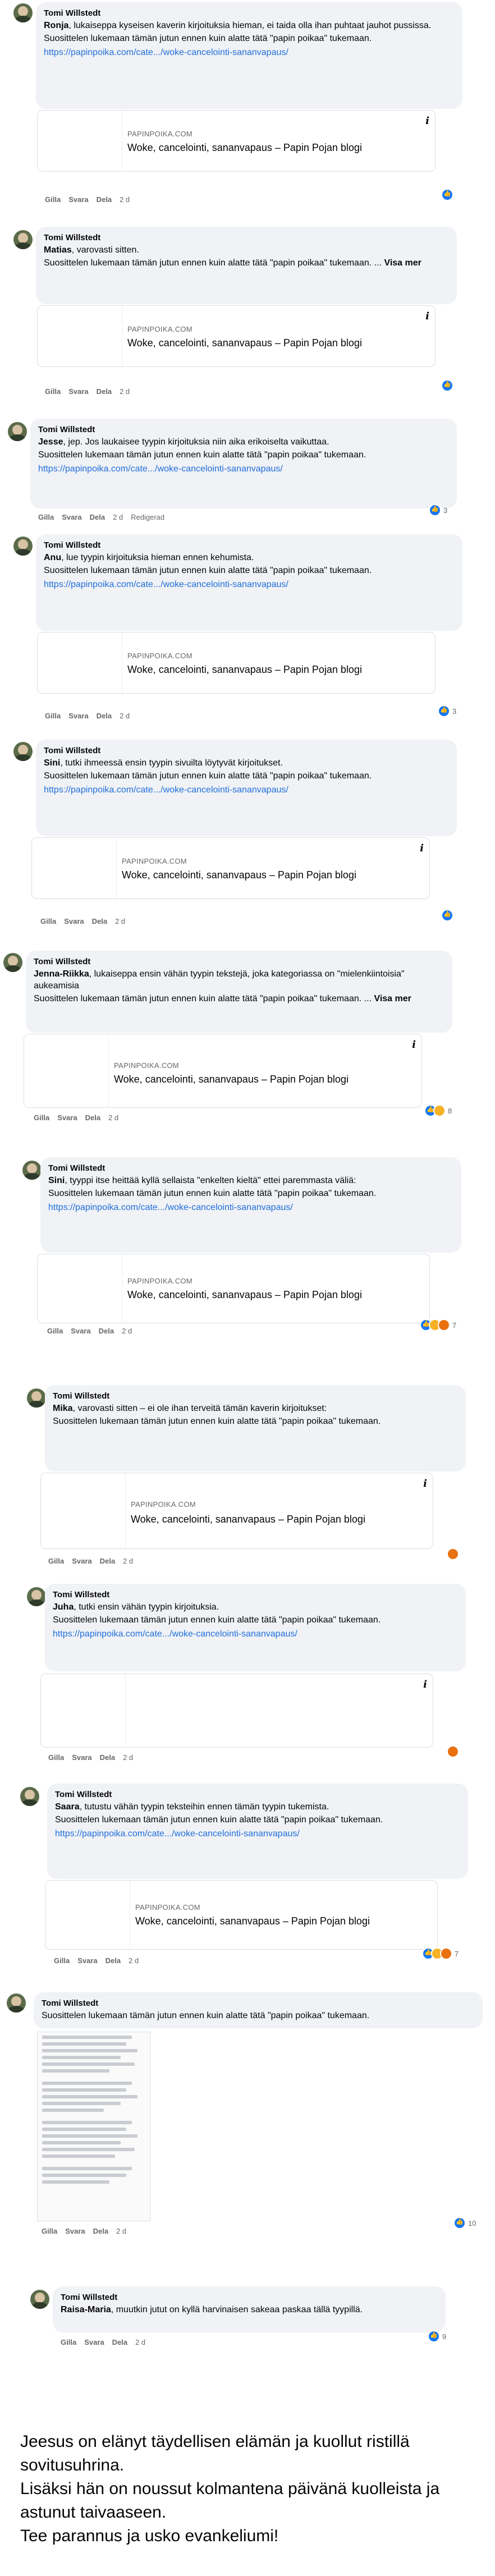  Describe the element at coordinates (50, 442) in the screenshot. I see `mention: Jesse` at that location.